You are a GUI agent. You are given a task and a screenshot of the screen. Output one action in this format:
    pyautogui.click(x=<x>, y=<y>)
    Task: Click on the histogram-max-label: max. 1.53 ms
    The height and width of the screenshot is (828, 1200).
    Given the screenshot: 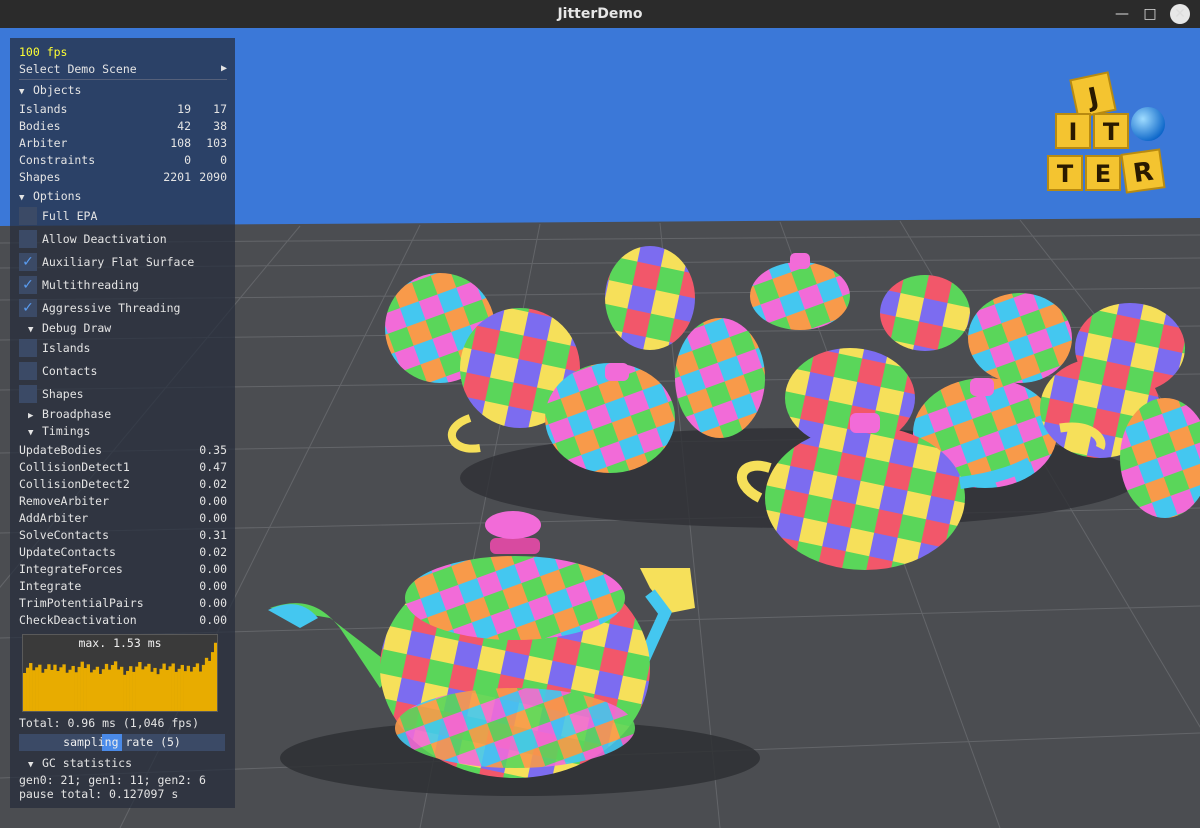 What is the action you would take?
    pyautogui.click(x=120, y=643)
    